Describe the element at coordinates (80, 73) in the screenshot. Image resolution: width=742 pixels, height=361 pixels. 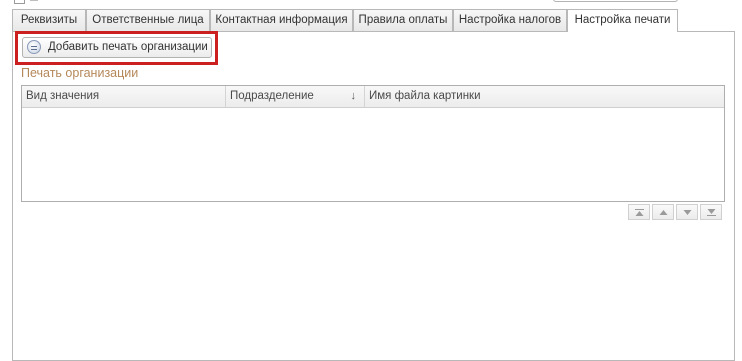
I see `group-title: Печать организации` at that location.